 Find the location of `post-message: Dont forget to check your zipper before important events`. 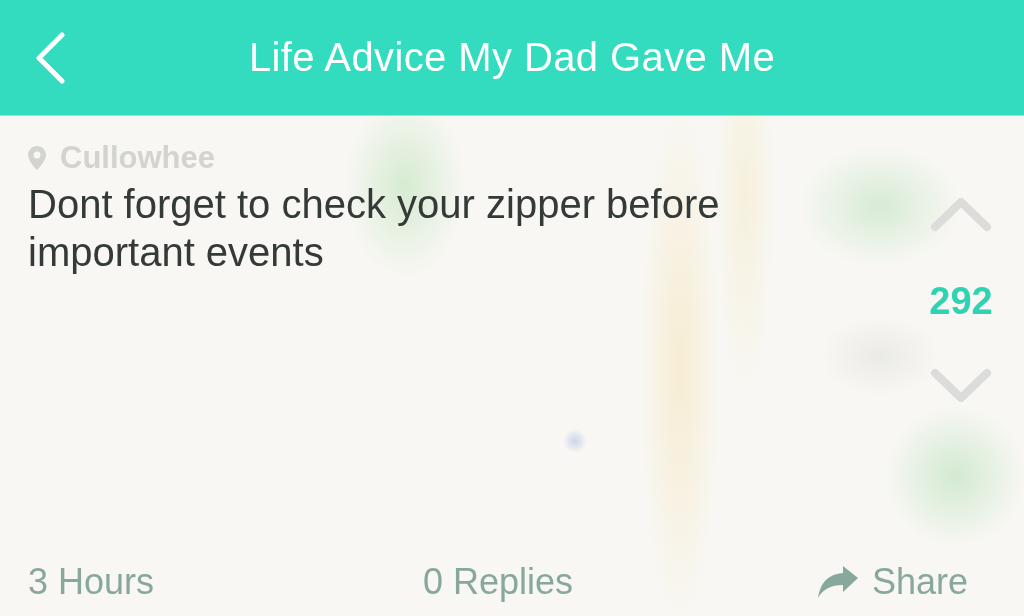

post-message: Dont forget to check your zipper before important events is located at coordinates (374, 228).